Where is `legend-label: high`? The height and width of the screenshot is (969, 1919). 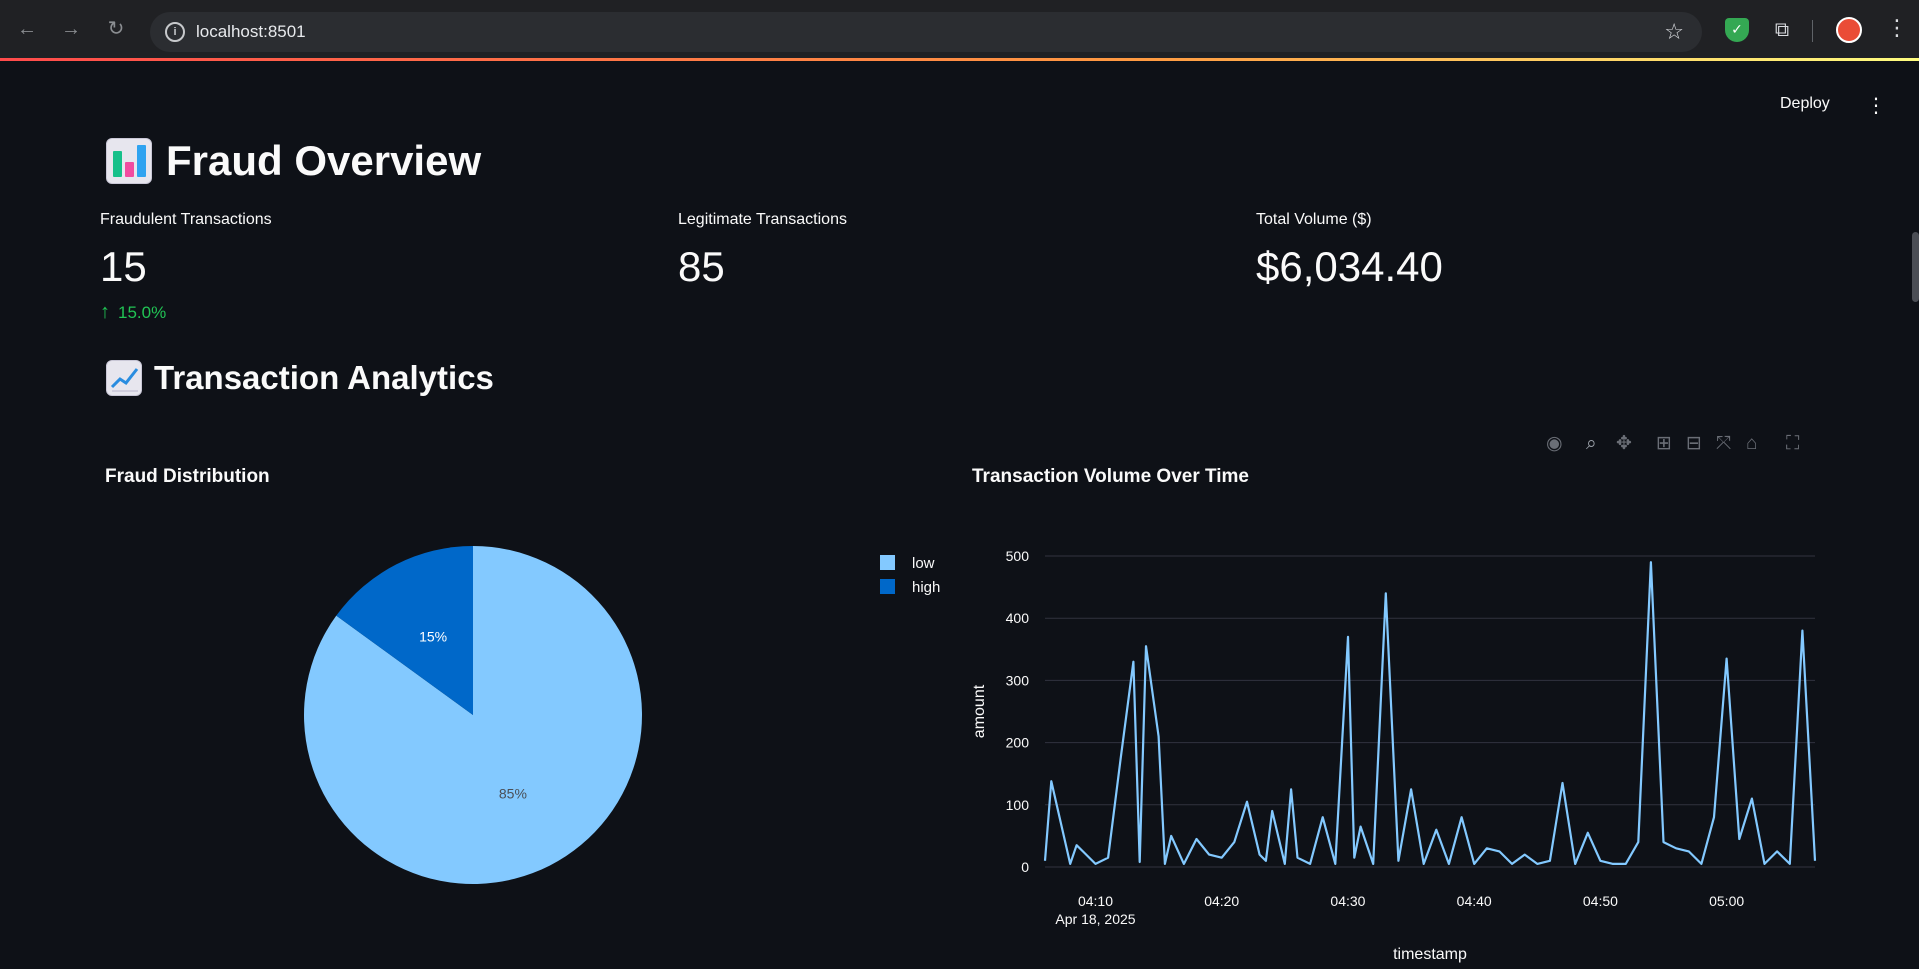 legend-label: high is located at coordinates (926, 587).